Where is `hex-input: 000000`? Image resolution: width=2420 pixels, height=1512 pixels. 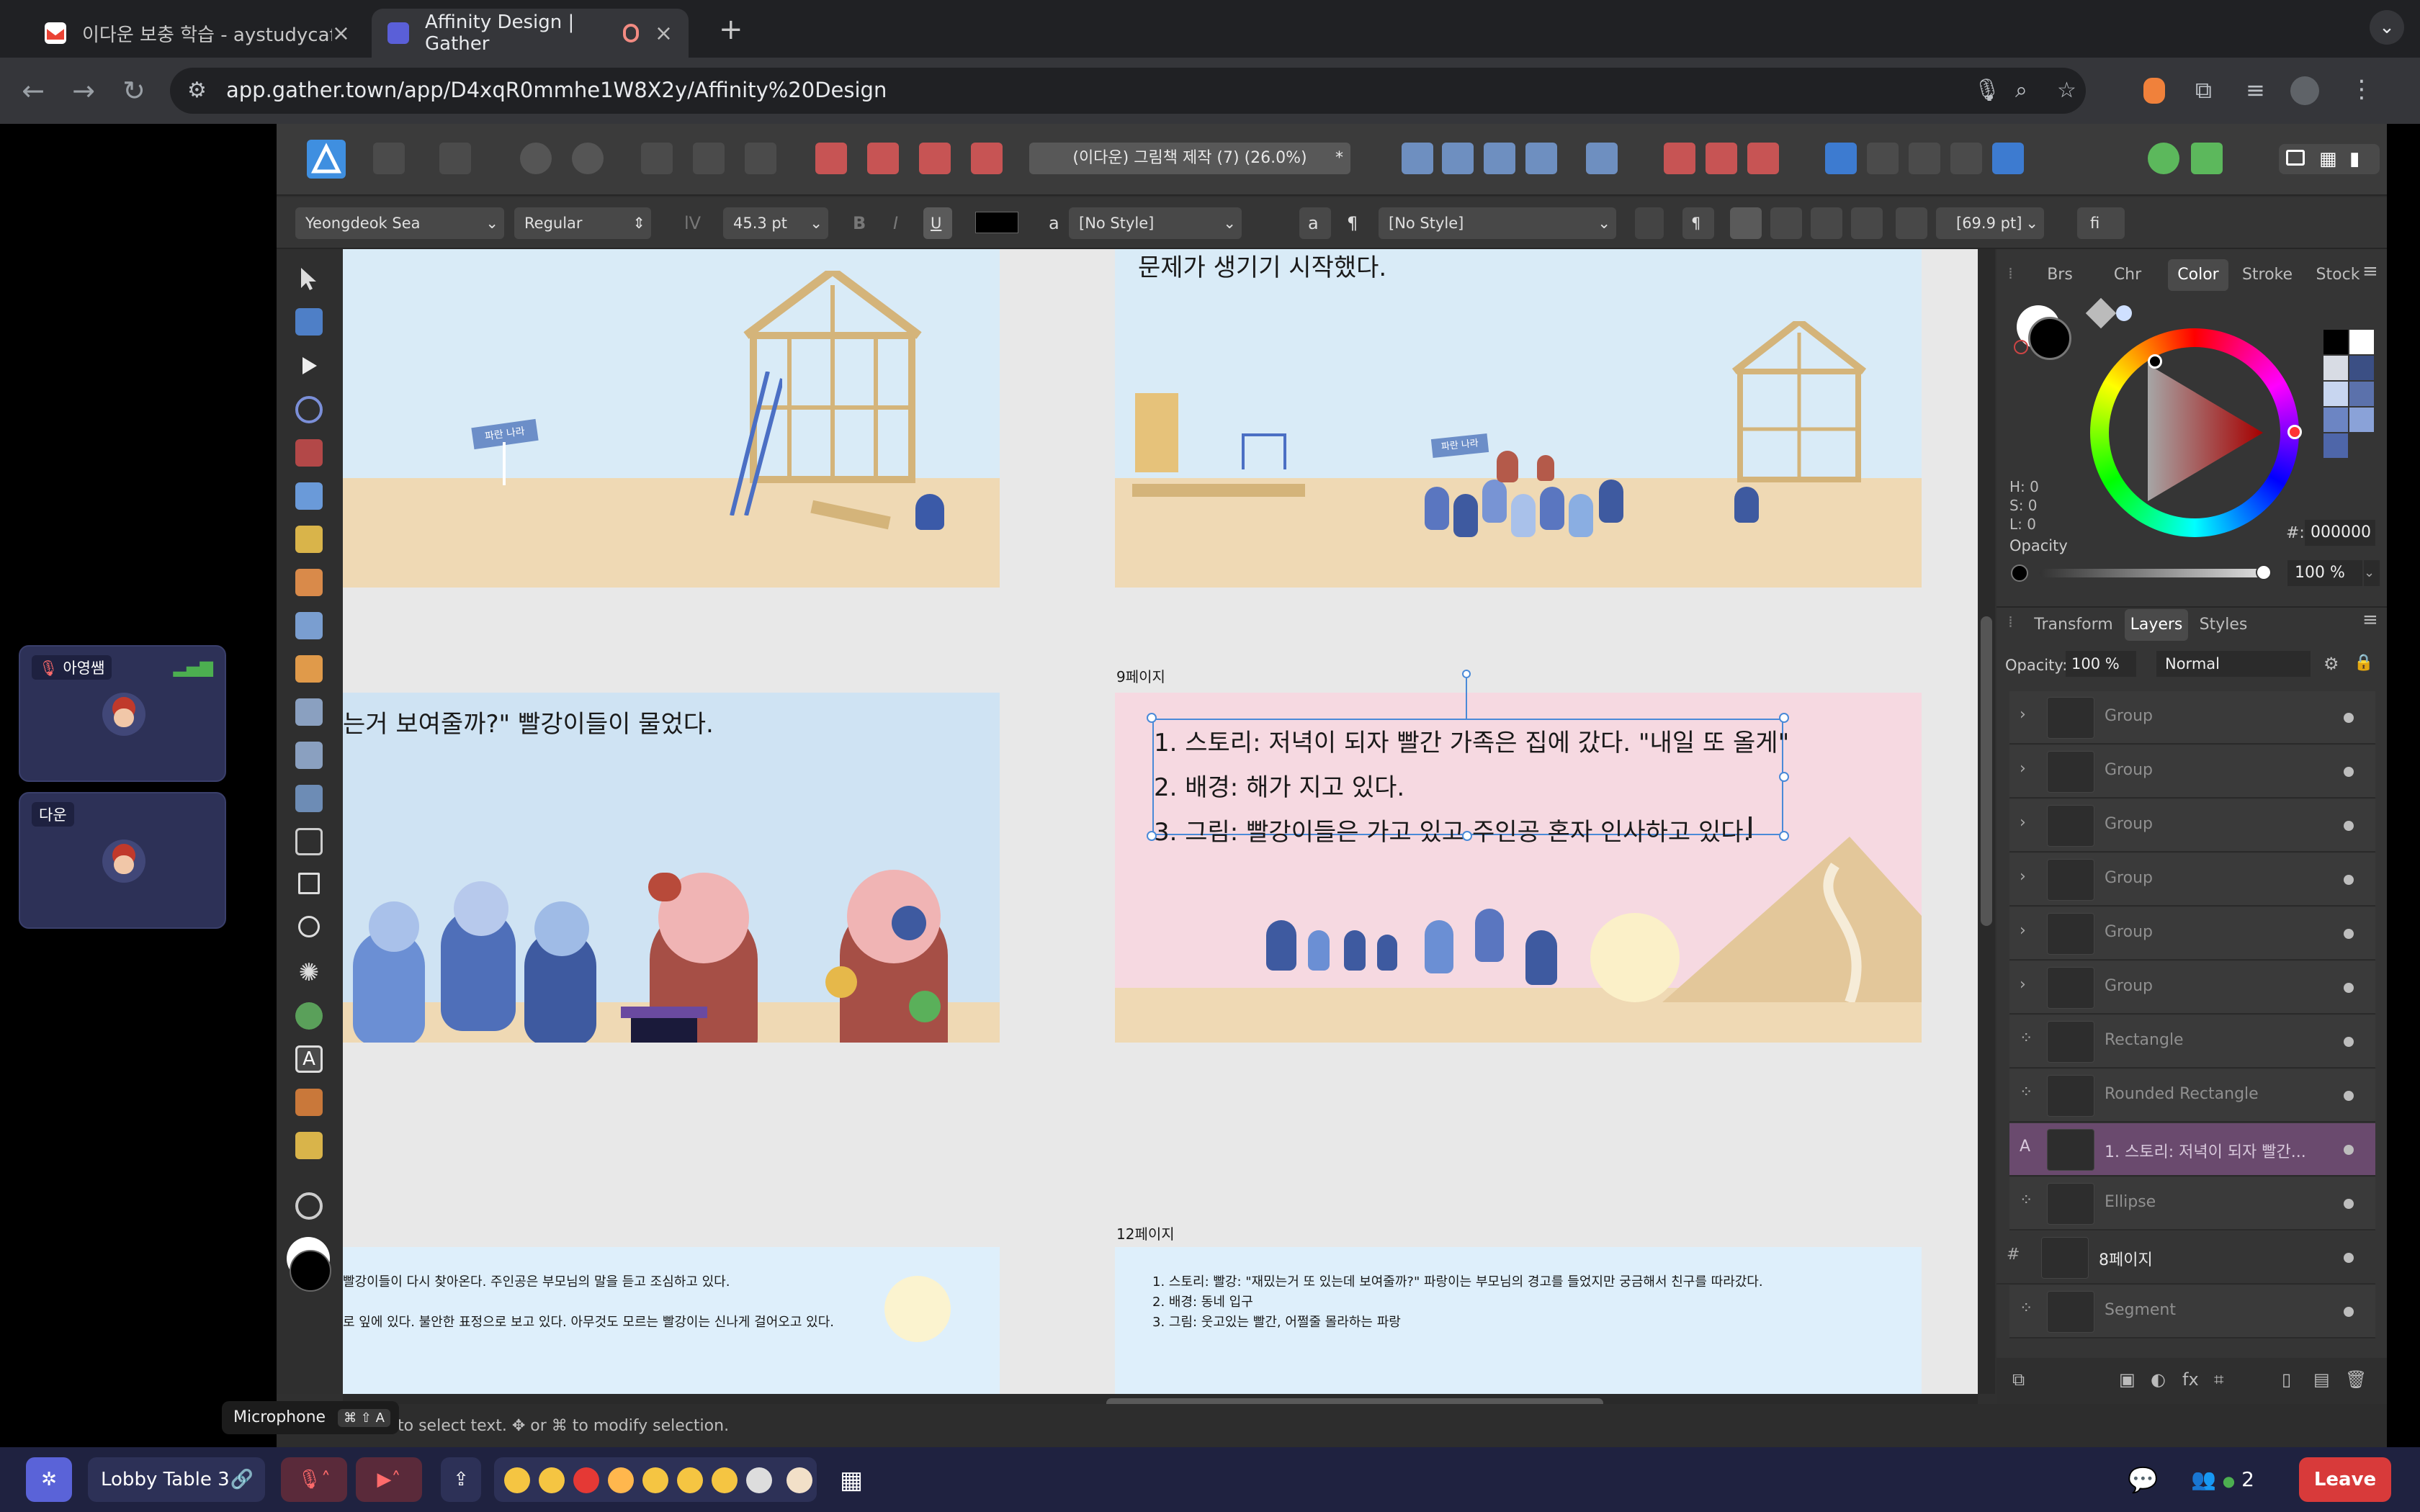
hex-input: 000000 is located at coordinates (2340, 533).